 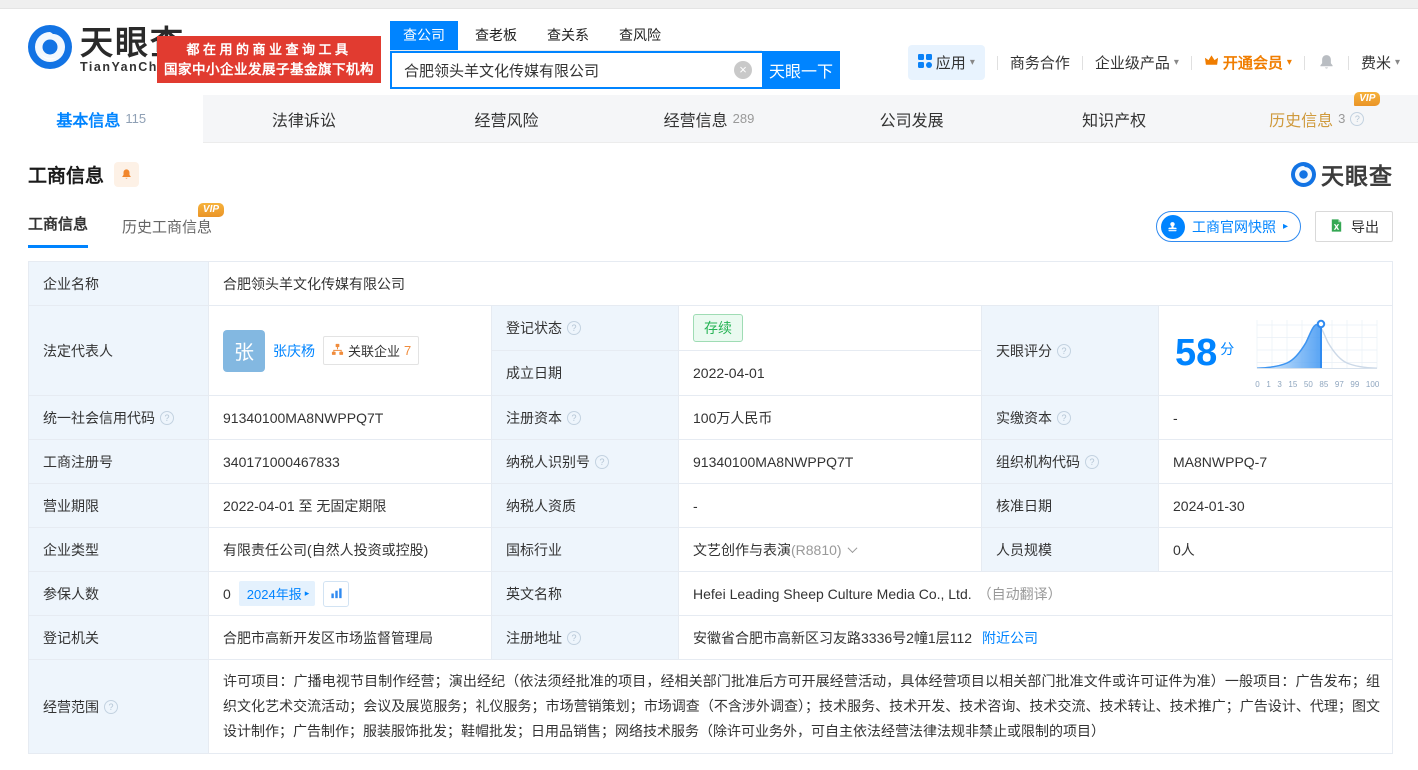 I want to click on bell-icon, so click(x=126, y=173).